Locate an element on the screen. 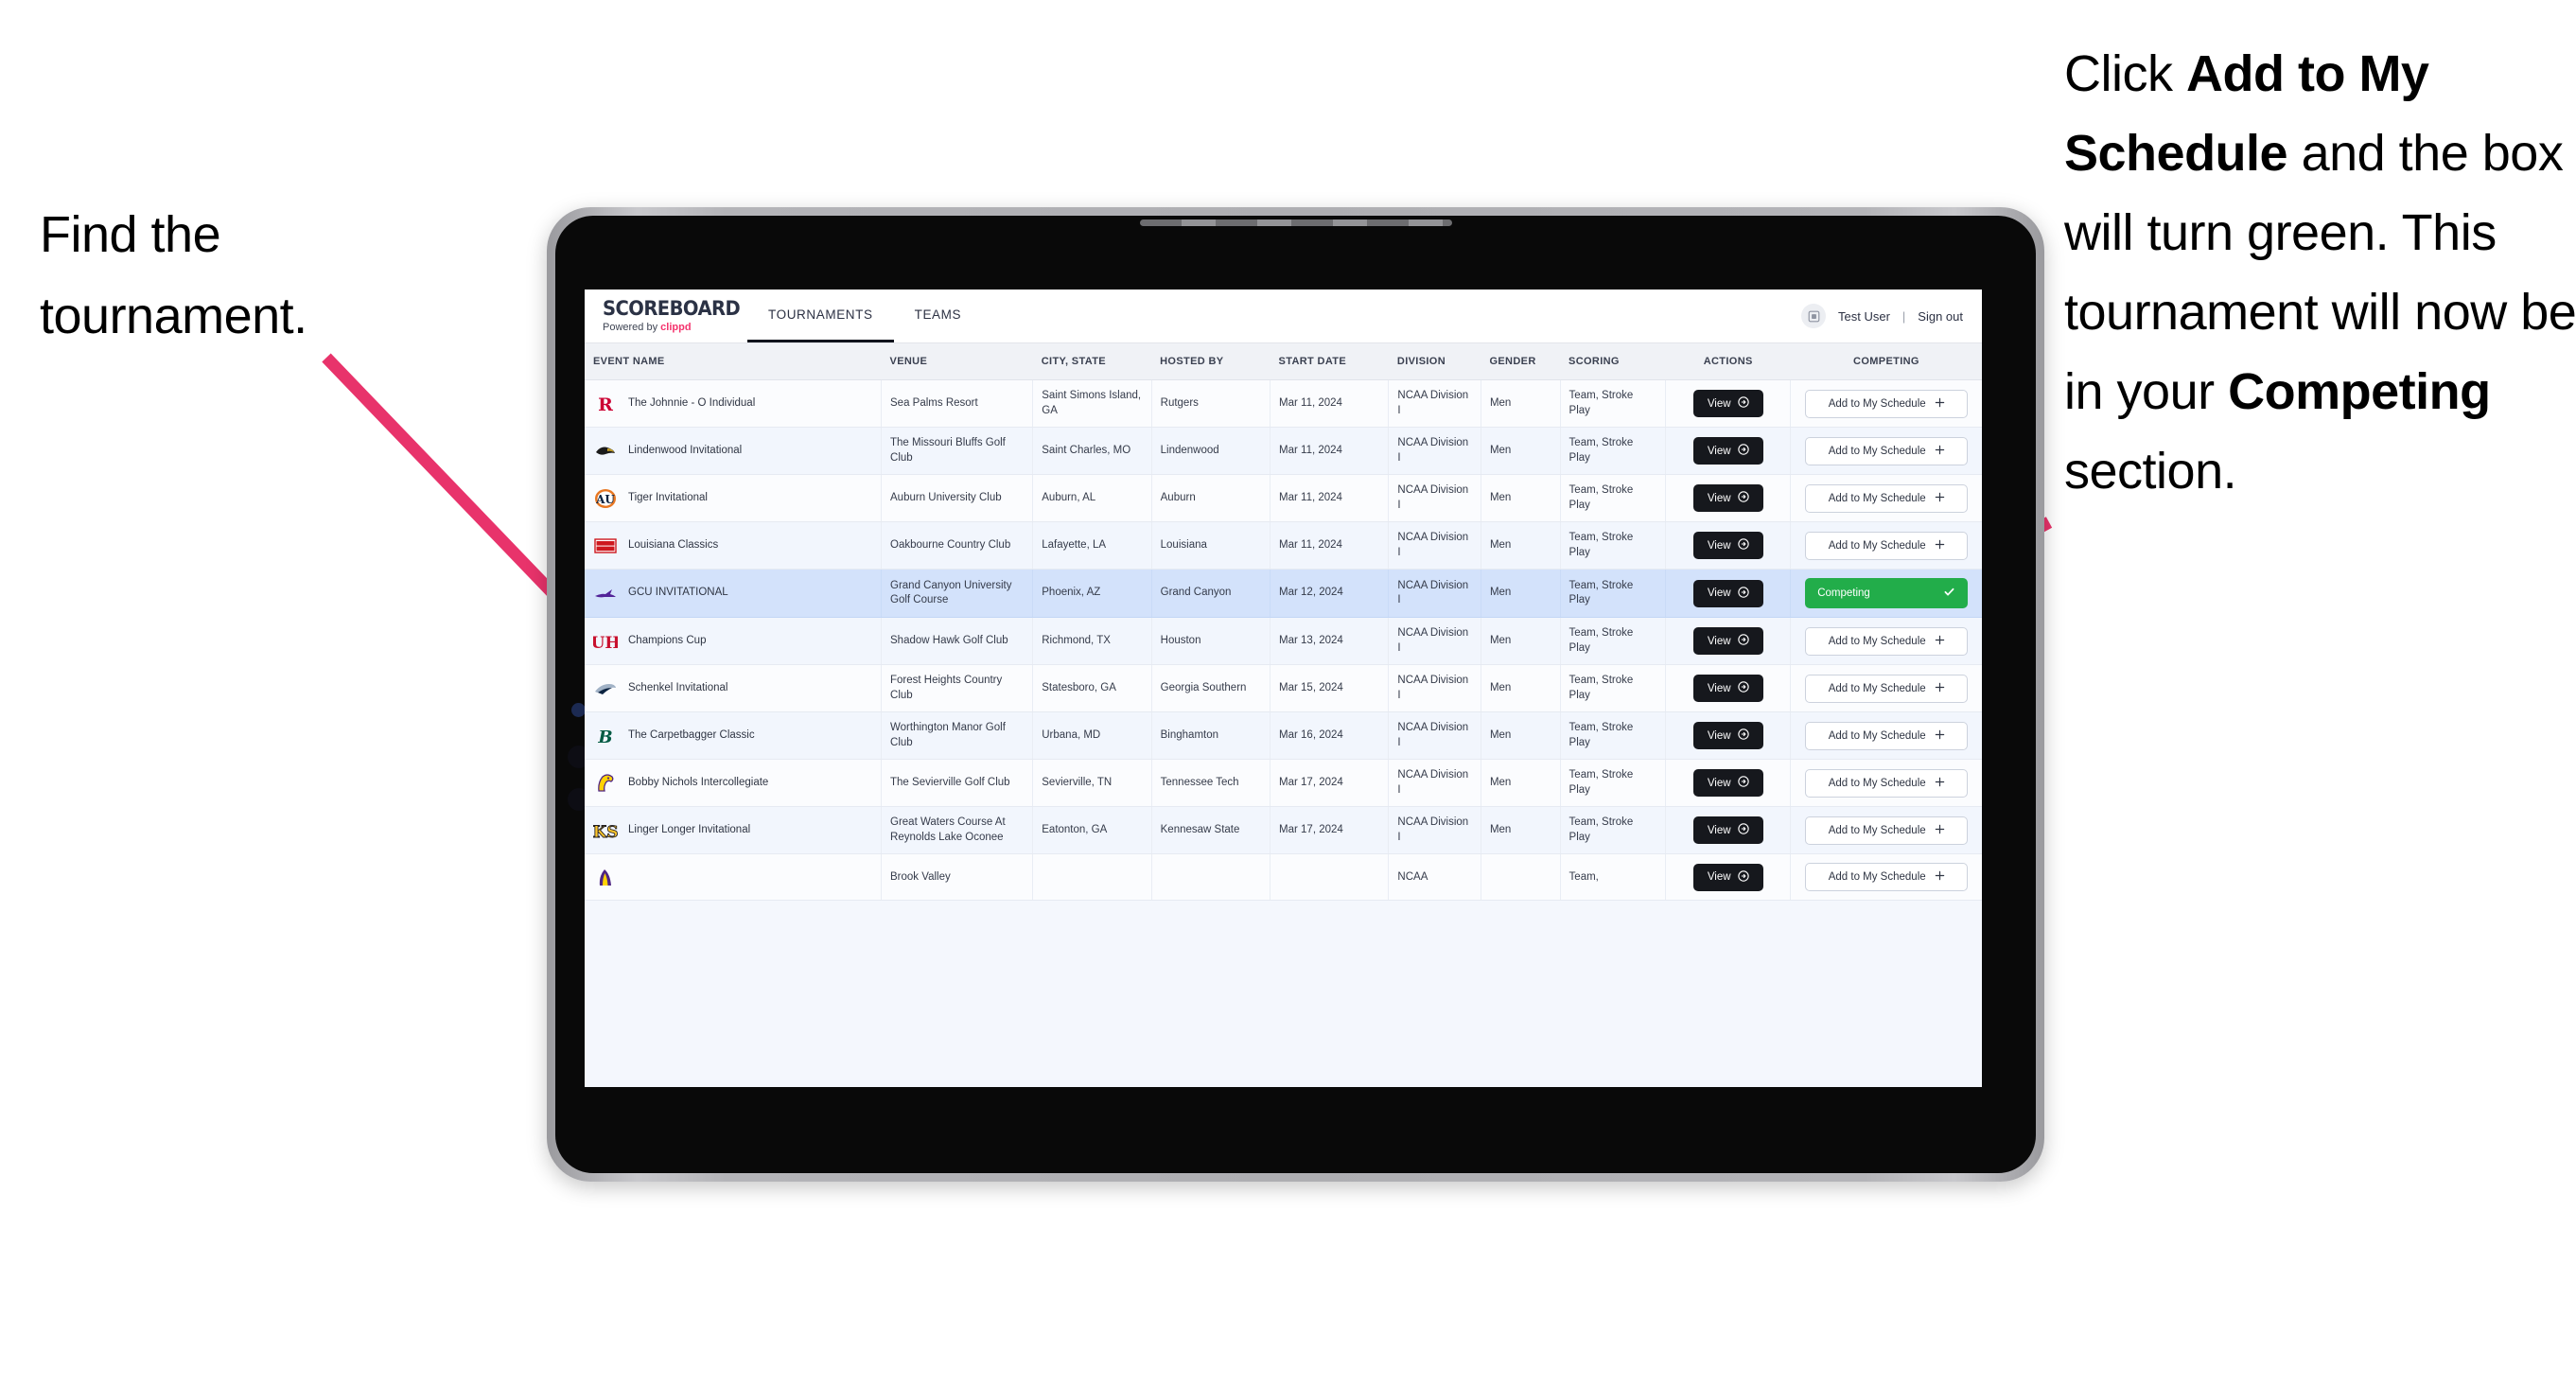 The height and width of the screenshot is (1386, 2576). competing-button: Competing is located at coordinates (1887, 593).